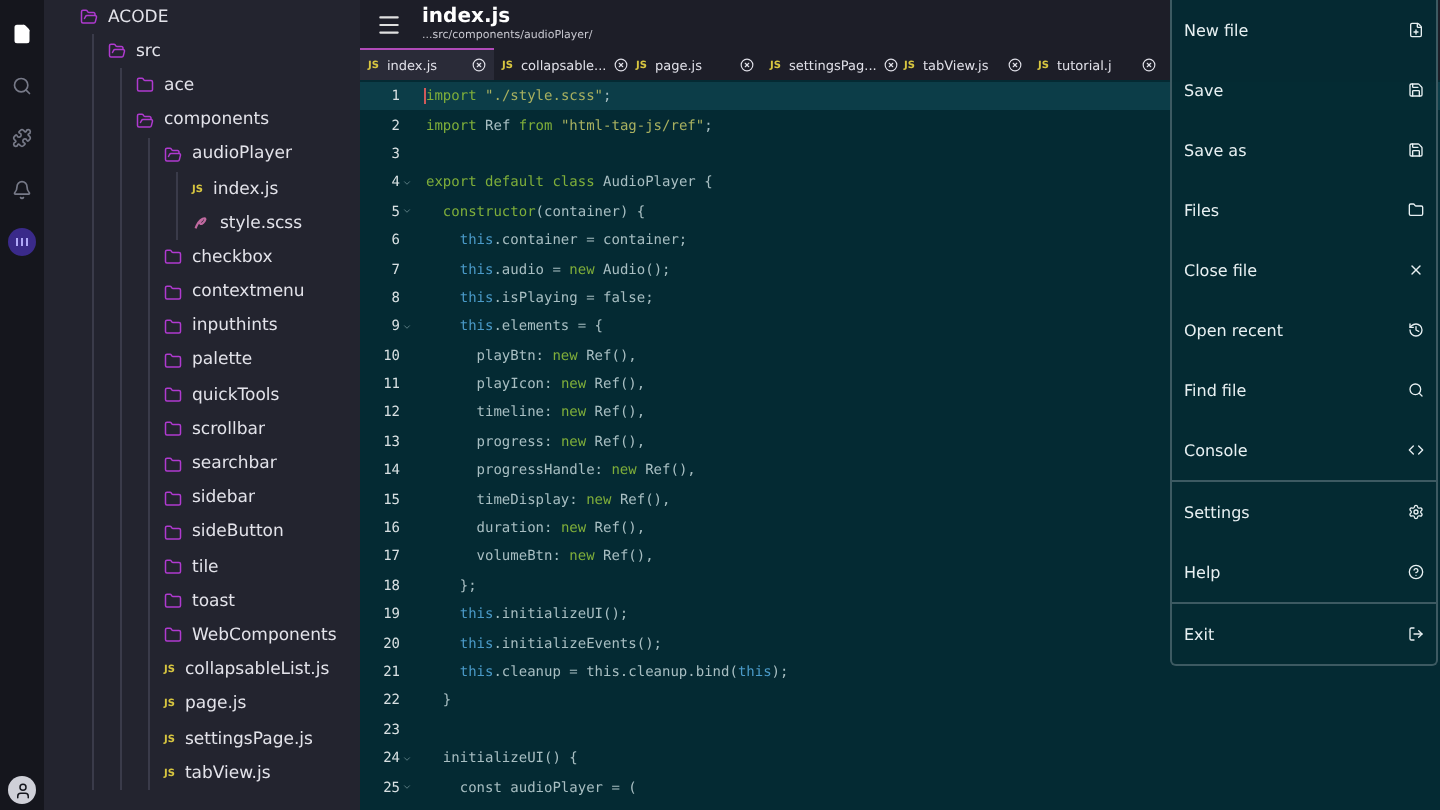  I want to click on menu-item: Help, so click(1304, 572).